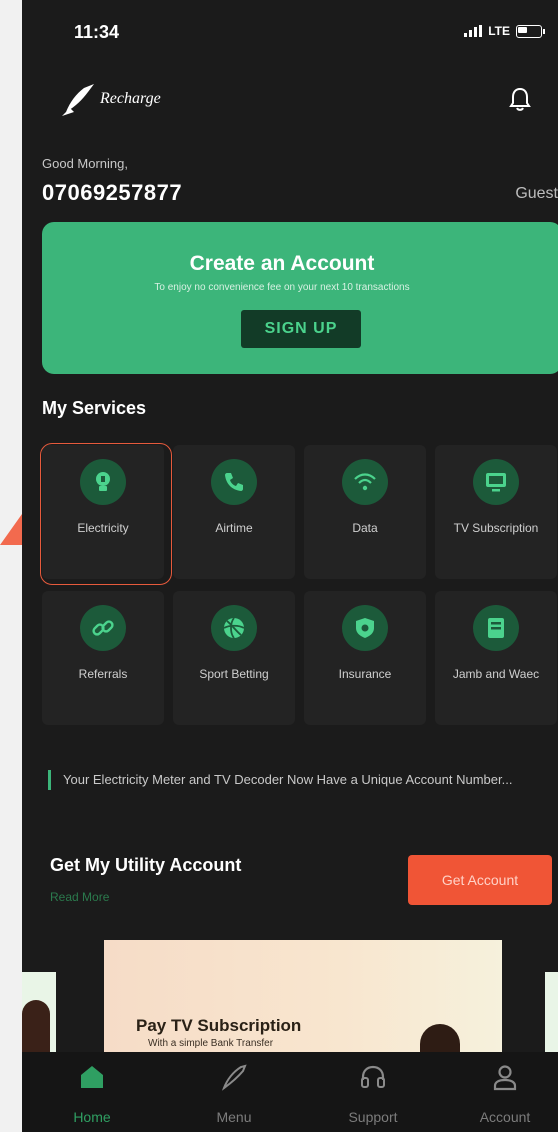  What do you see at coordinates (301, 329) in the screenshot?
I see `sign-up-button: SIGN UP` at bounding box center [301, 329].